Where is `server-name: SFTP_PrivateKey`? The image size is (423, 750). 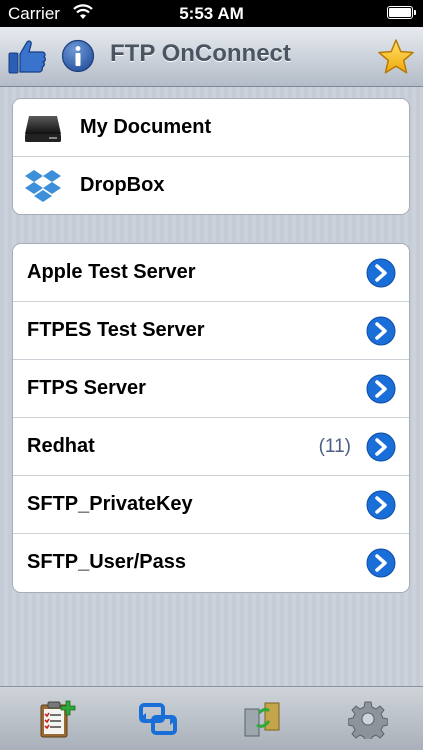
server-name: SFTP_PrivateKey is located at coordinates (110, 504).